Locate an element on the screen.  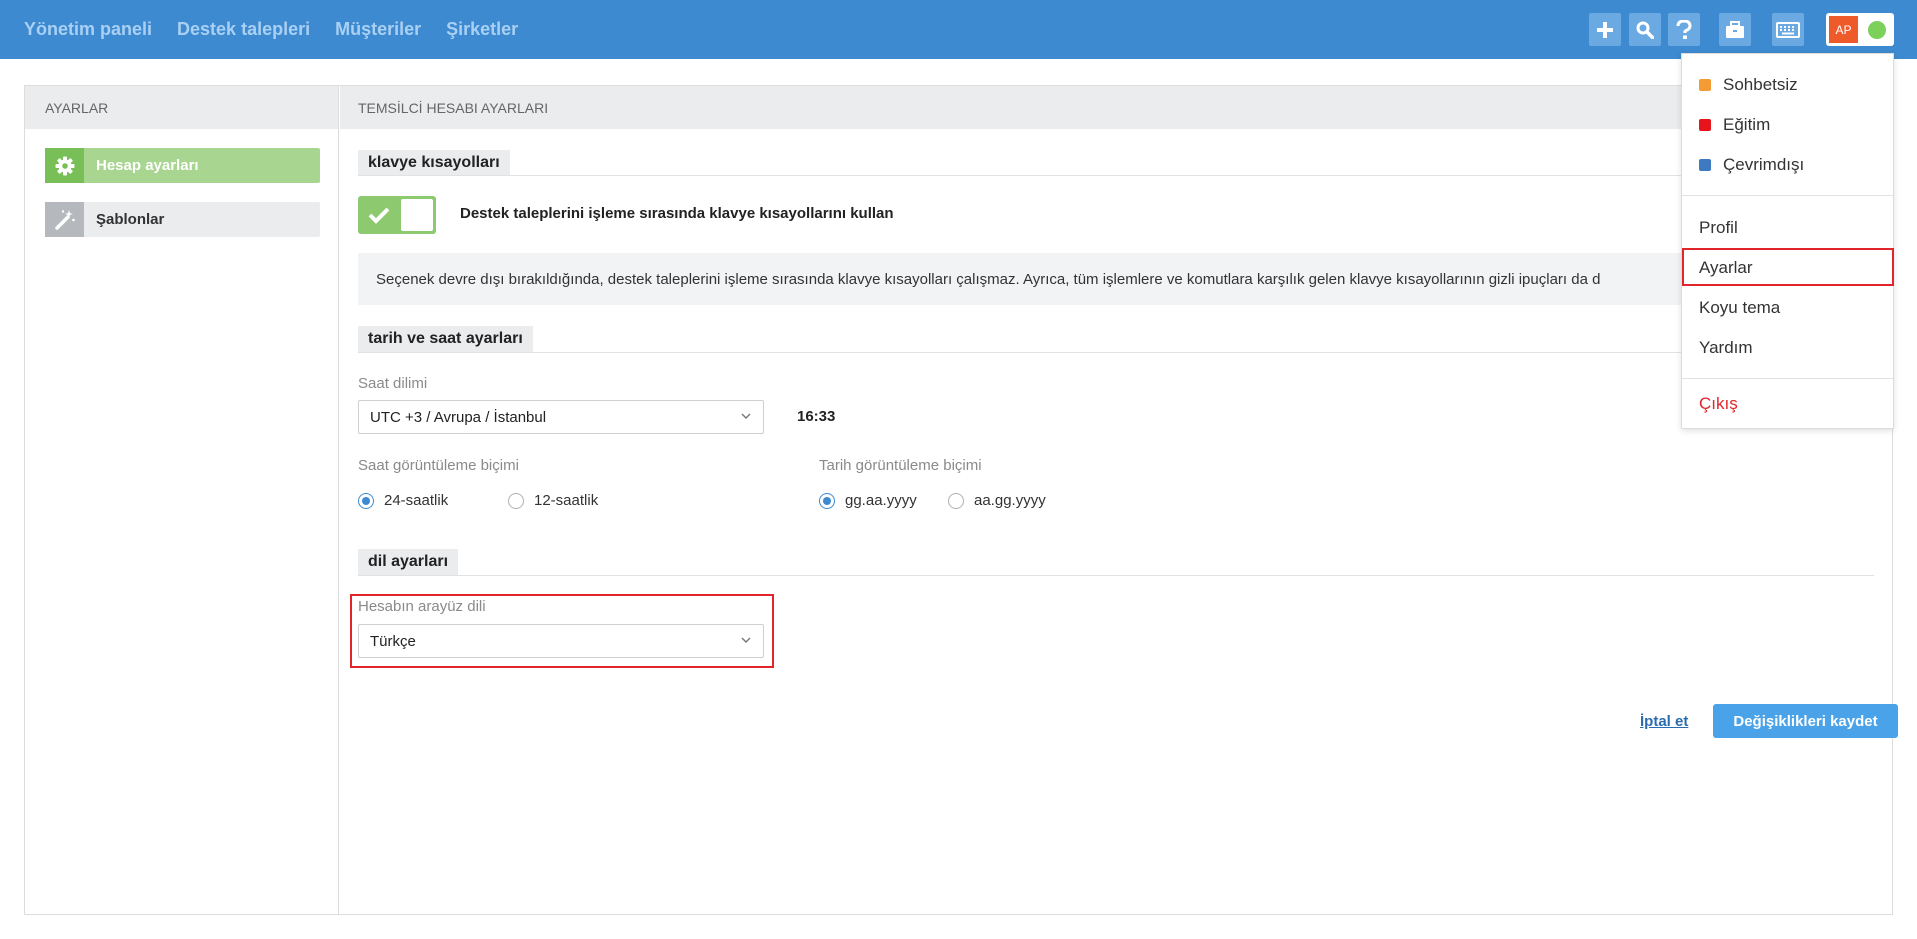
status-label: Çevrimdışı is located at coordinates (1764, 164).